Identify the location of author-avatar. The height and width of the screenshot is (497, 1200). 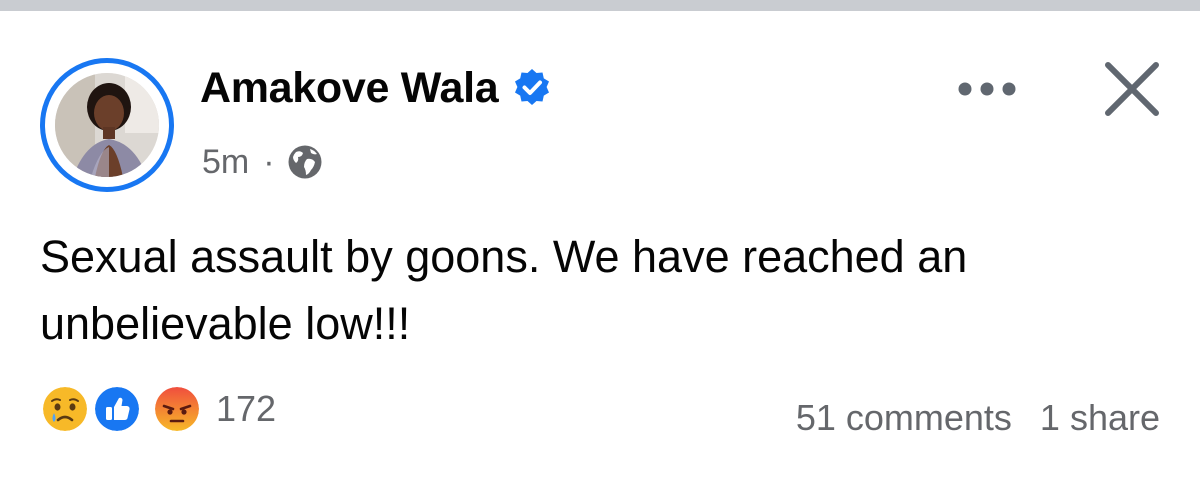
(107, 125).